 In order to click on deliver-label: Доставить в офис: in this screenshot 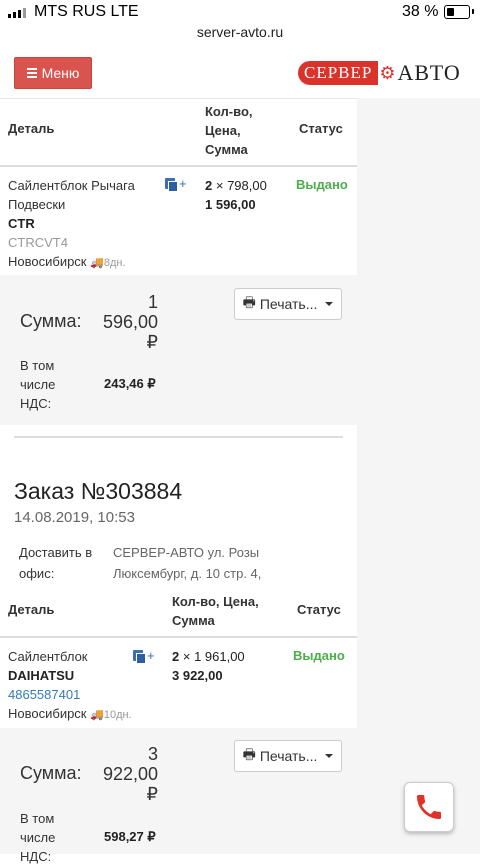, I will do `click(56, 563)`.